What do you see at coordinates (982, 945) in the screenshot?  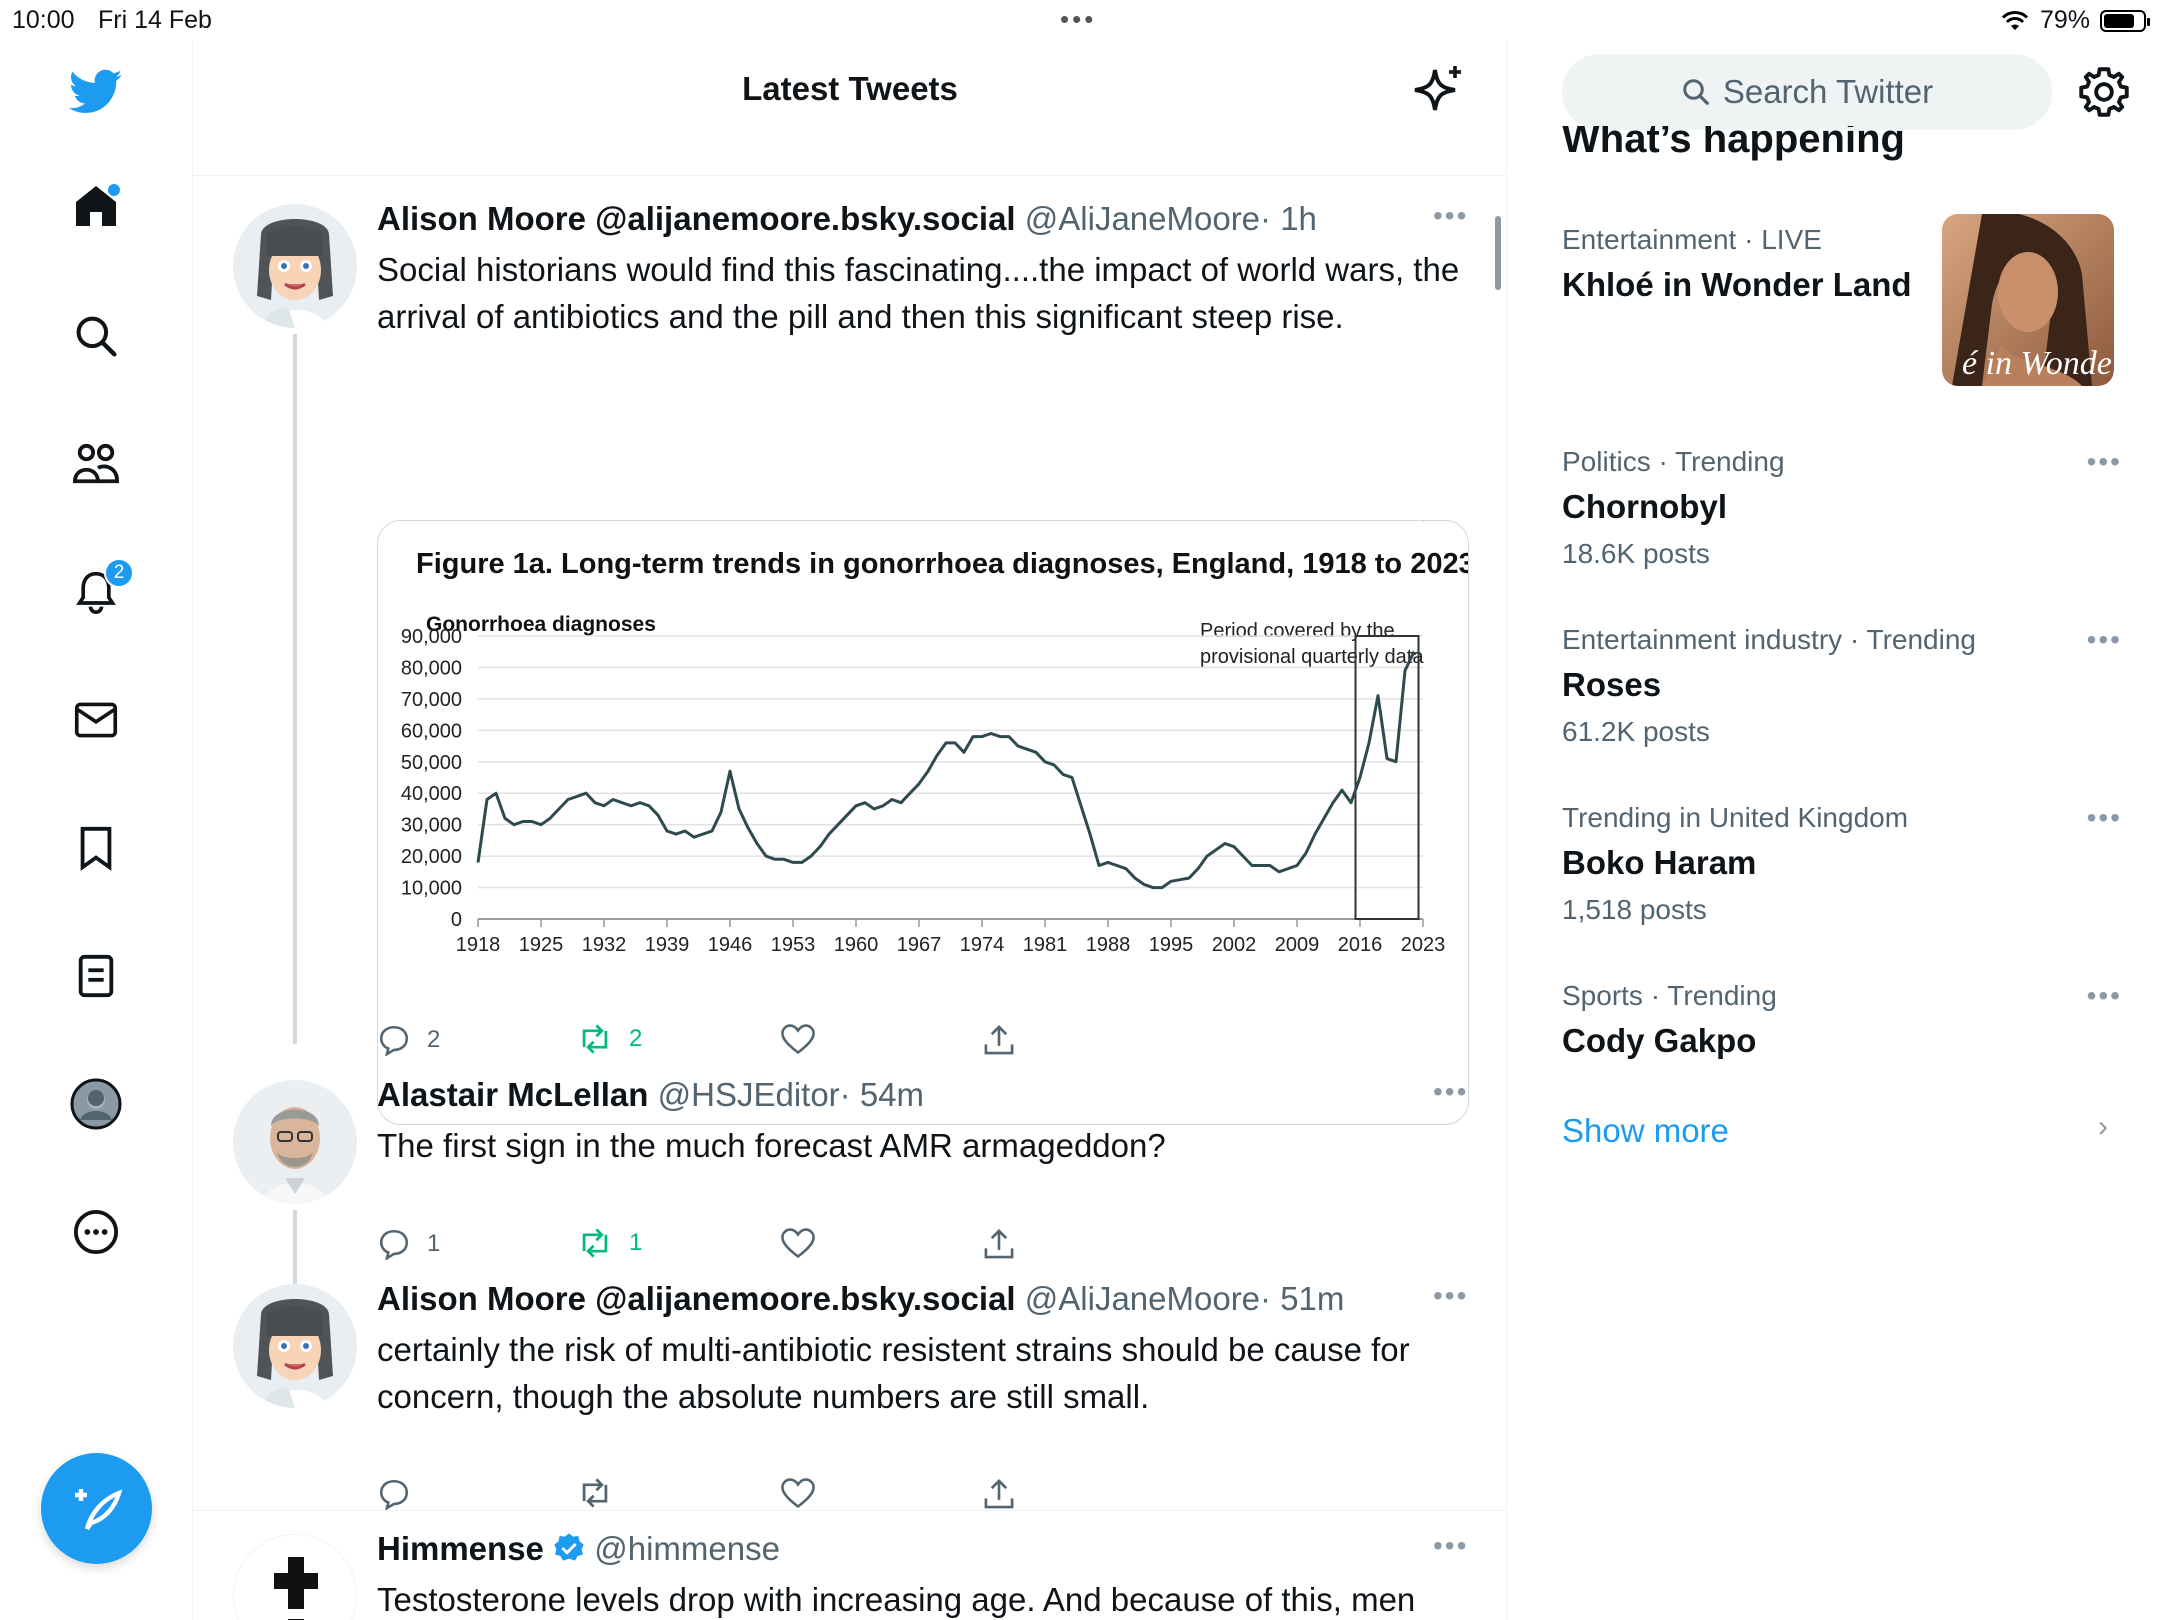 I see `chart-x-tick-label: 1974` at bounding box center [982, 945].